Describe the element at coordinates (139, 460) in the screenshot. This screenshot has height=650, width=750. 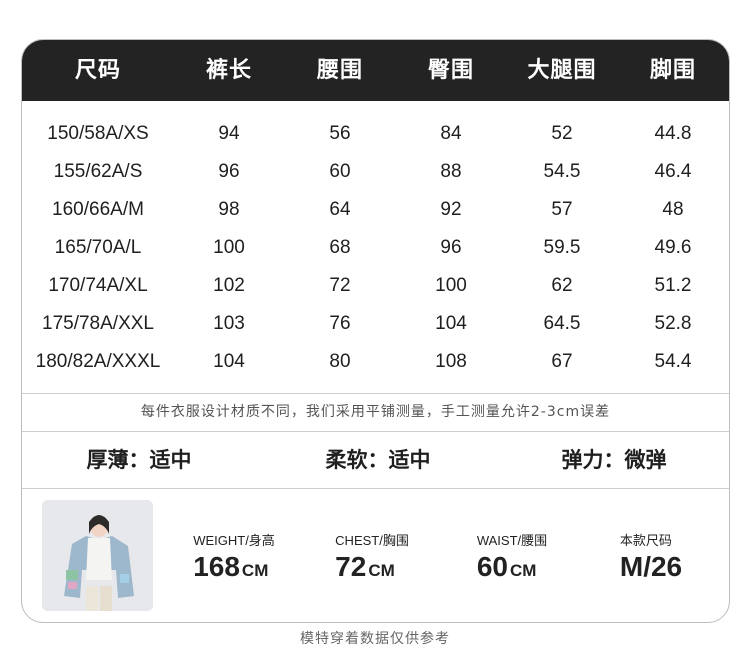
I see `thickness-property: 厚薄：适中` at that location.